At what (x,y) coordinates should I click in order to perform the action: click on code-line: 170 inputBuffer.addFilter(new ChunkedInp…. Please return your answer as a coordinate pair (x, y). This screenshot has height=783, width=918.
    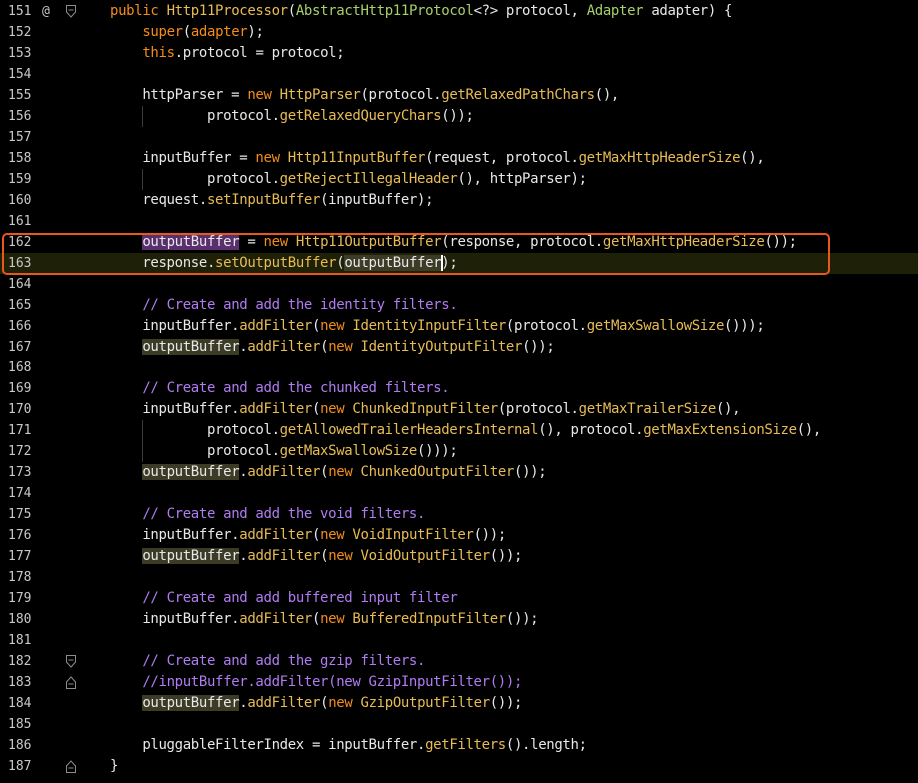
    Looking at the image, I should click on (459, 409).